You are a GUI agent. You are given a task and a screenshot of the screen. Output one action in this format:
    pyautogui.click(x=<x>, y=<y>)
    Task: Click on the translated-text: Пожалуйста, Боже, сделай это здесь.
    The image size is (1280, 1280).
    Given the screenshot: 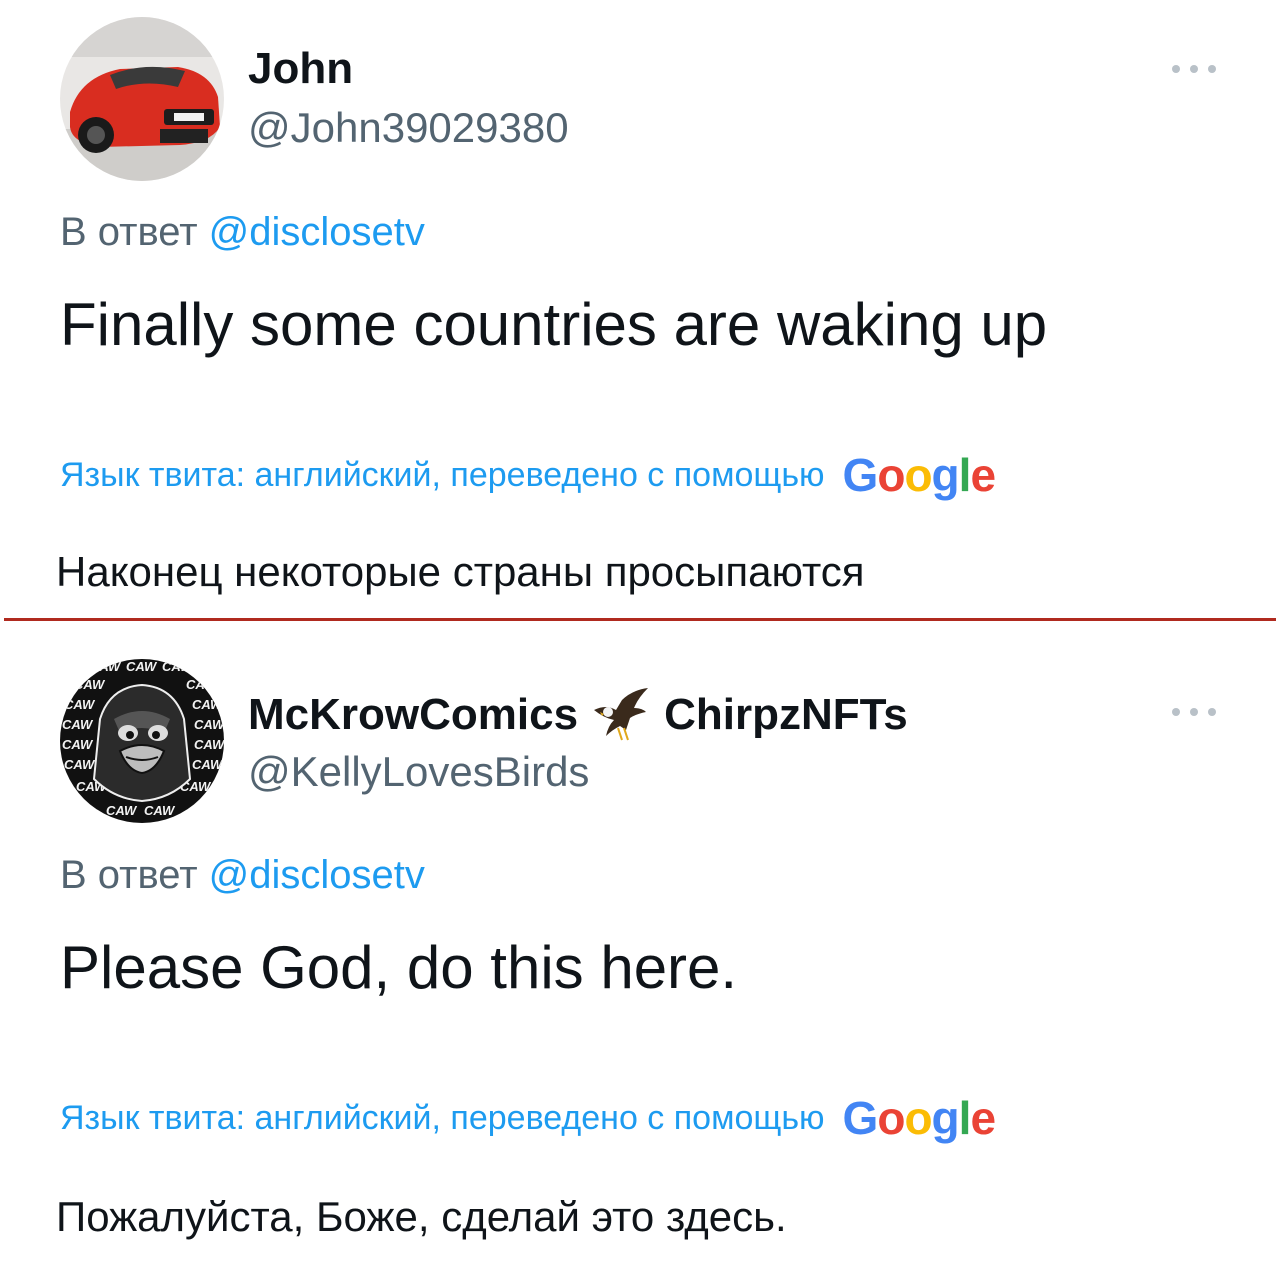 What is the action you would take?
    pyautogui.click(x=421, y=1216)
    